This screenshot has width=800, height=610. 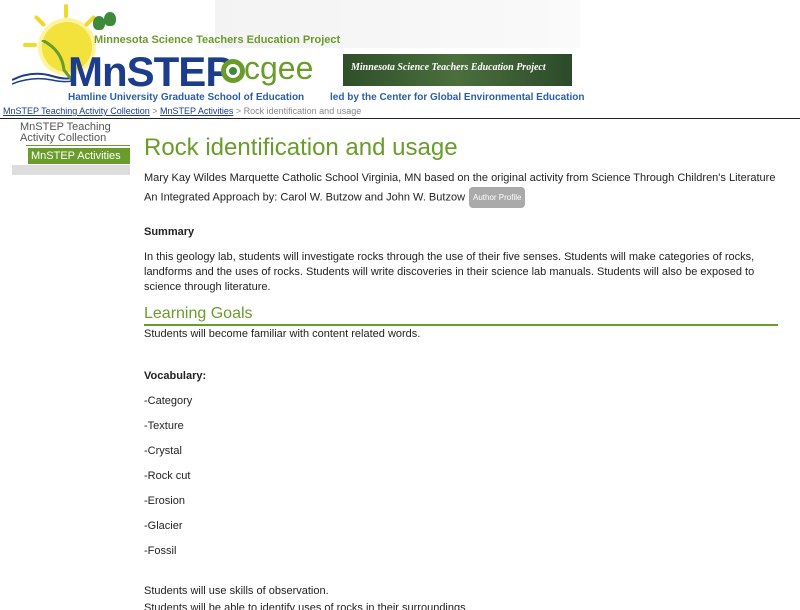 I want to click on vocabulary-heading: Vocabulary:, so click(x=175, y=376).